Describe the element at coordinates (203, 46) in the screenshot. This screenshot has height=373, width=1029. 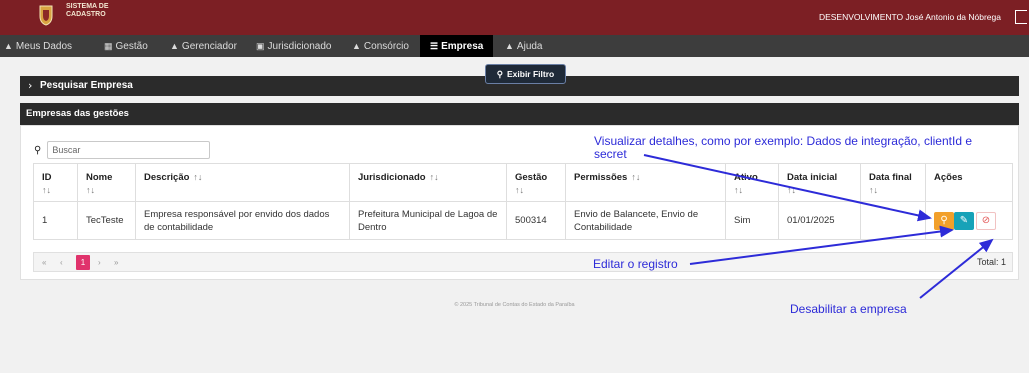
I see `nav-gerenciador: ▲ Gerenciador` at that location.